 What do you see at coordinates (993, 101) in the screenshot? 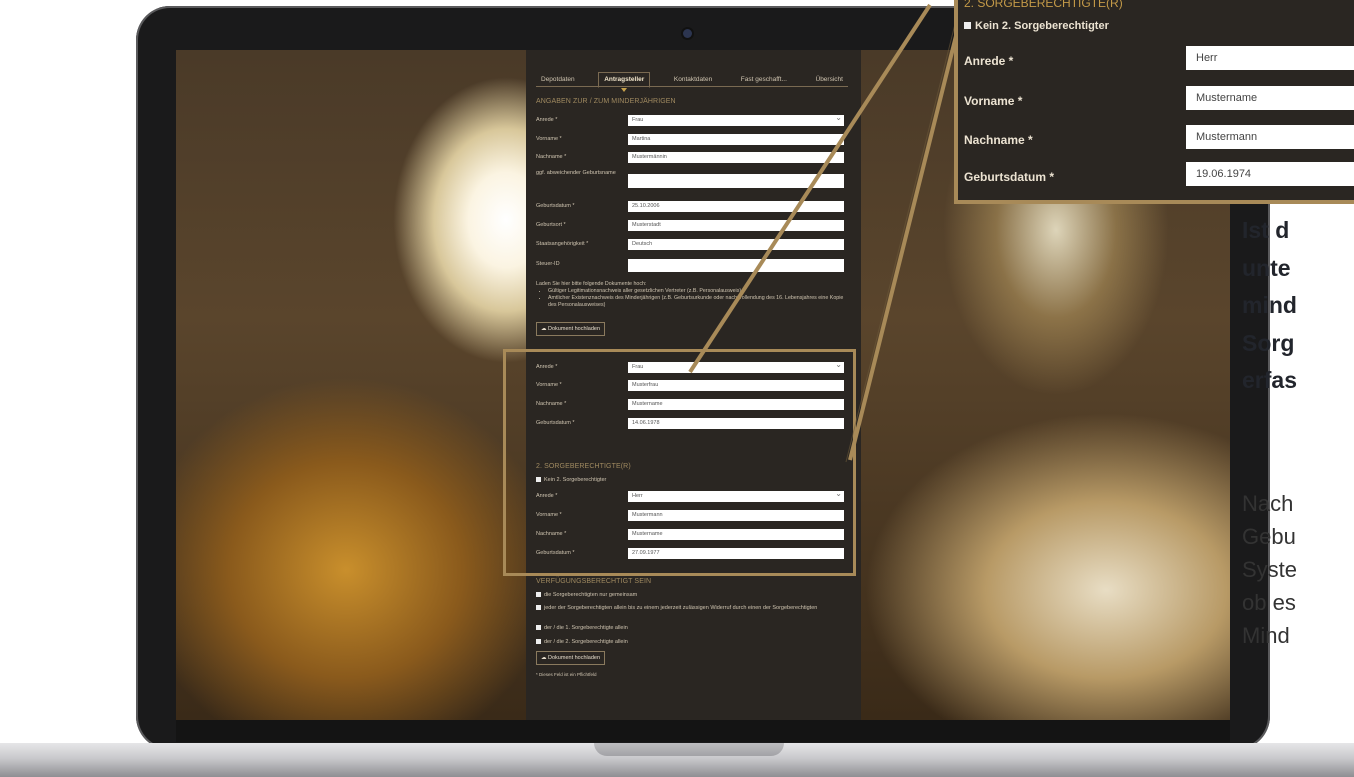
I see `field-label: Vorname *` at bounding box center [993, 101].